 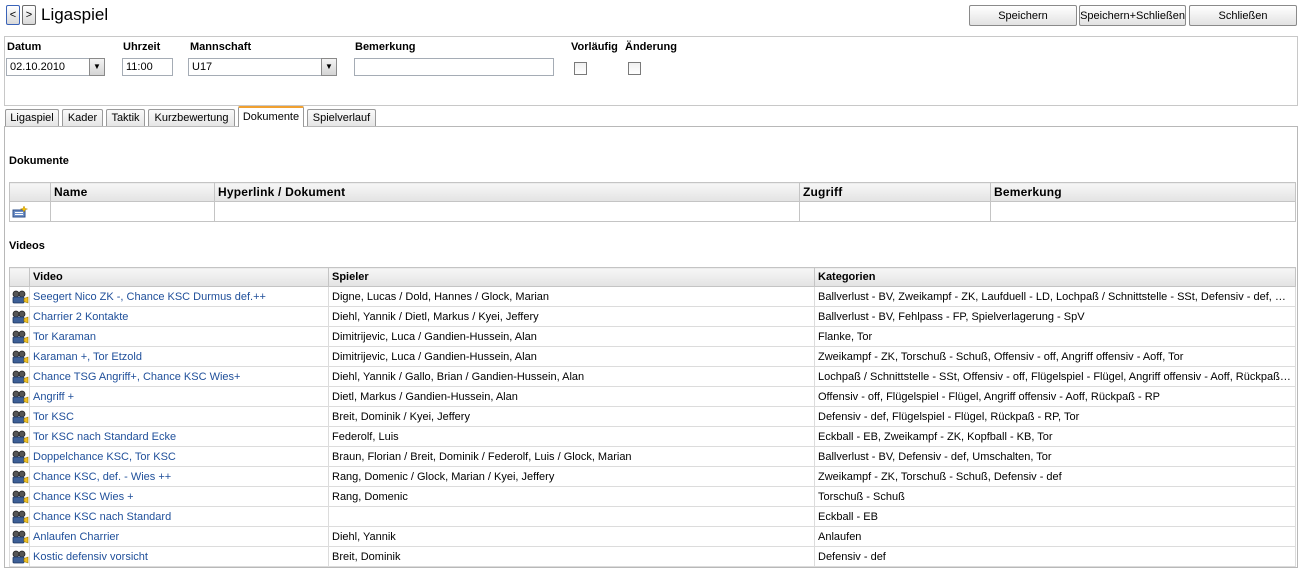 I want to click on column-header-hyperlink: Hyperlink / Dokument, so click(x=507, y=192).